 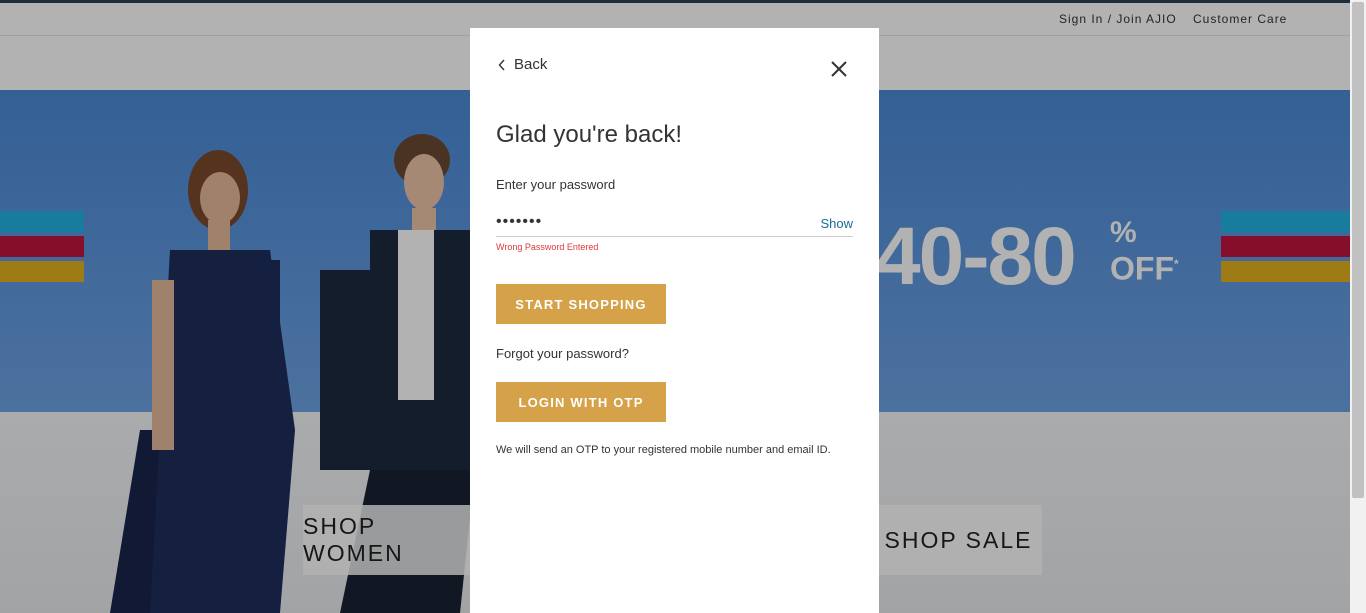 I want to click on password-value: •••••••, so click(x=519, y=221).